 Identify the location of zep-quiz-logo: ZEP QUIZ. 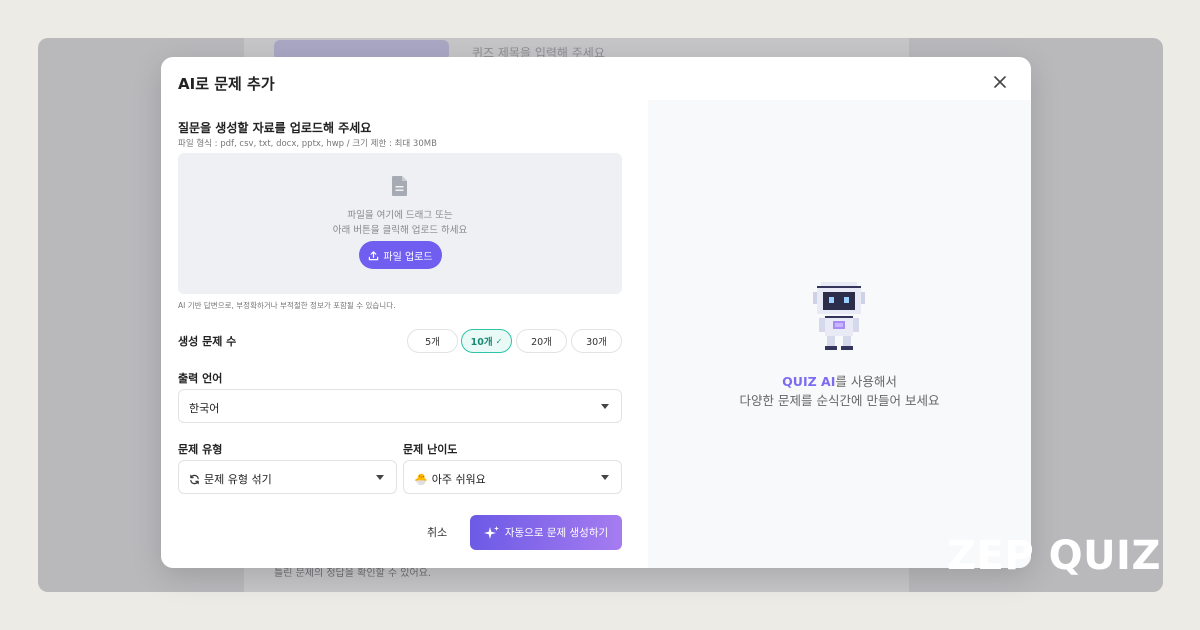
(1054, 556).